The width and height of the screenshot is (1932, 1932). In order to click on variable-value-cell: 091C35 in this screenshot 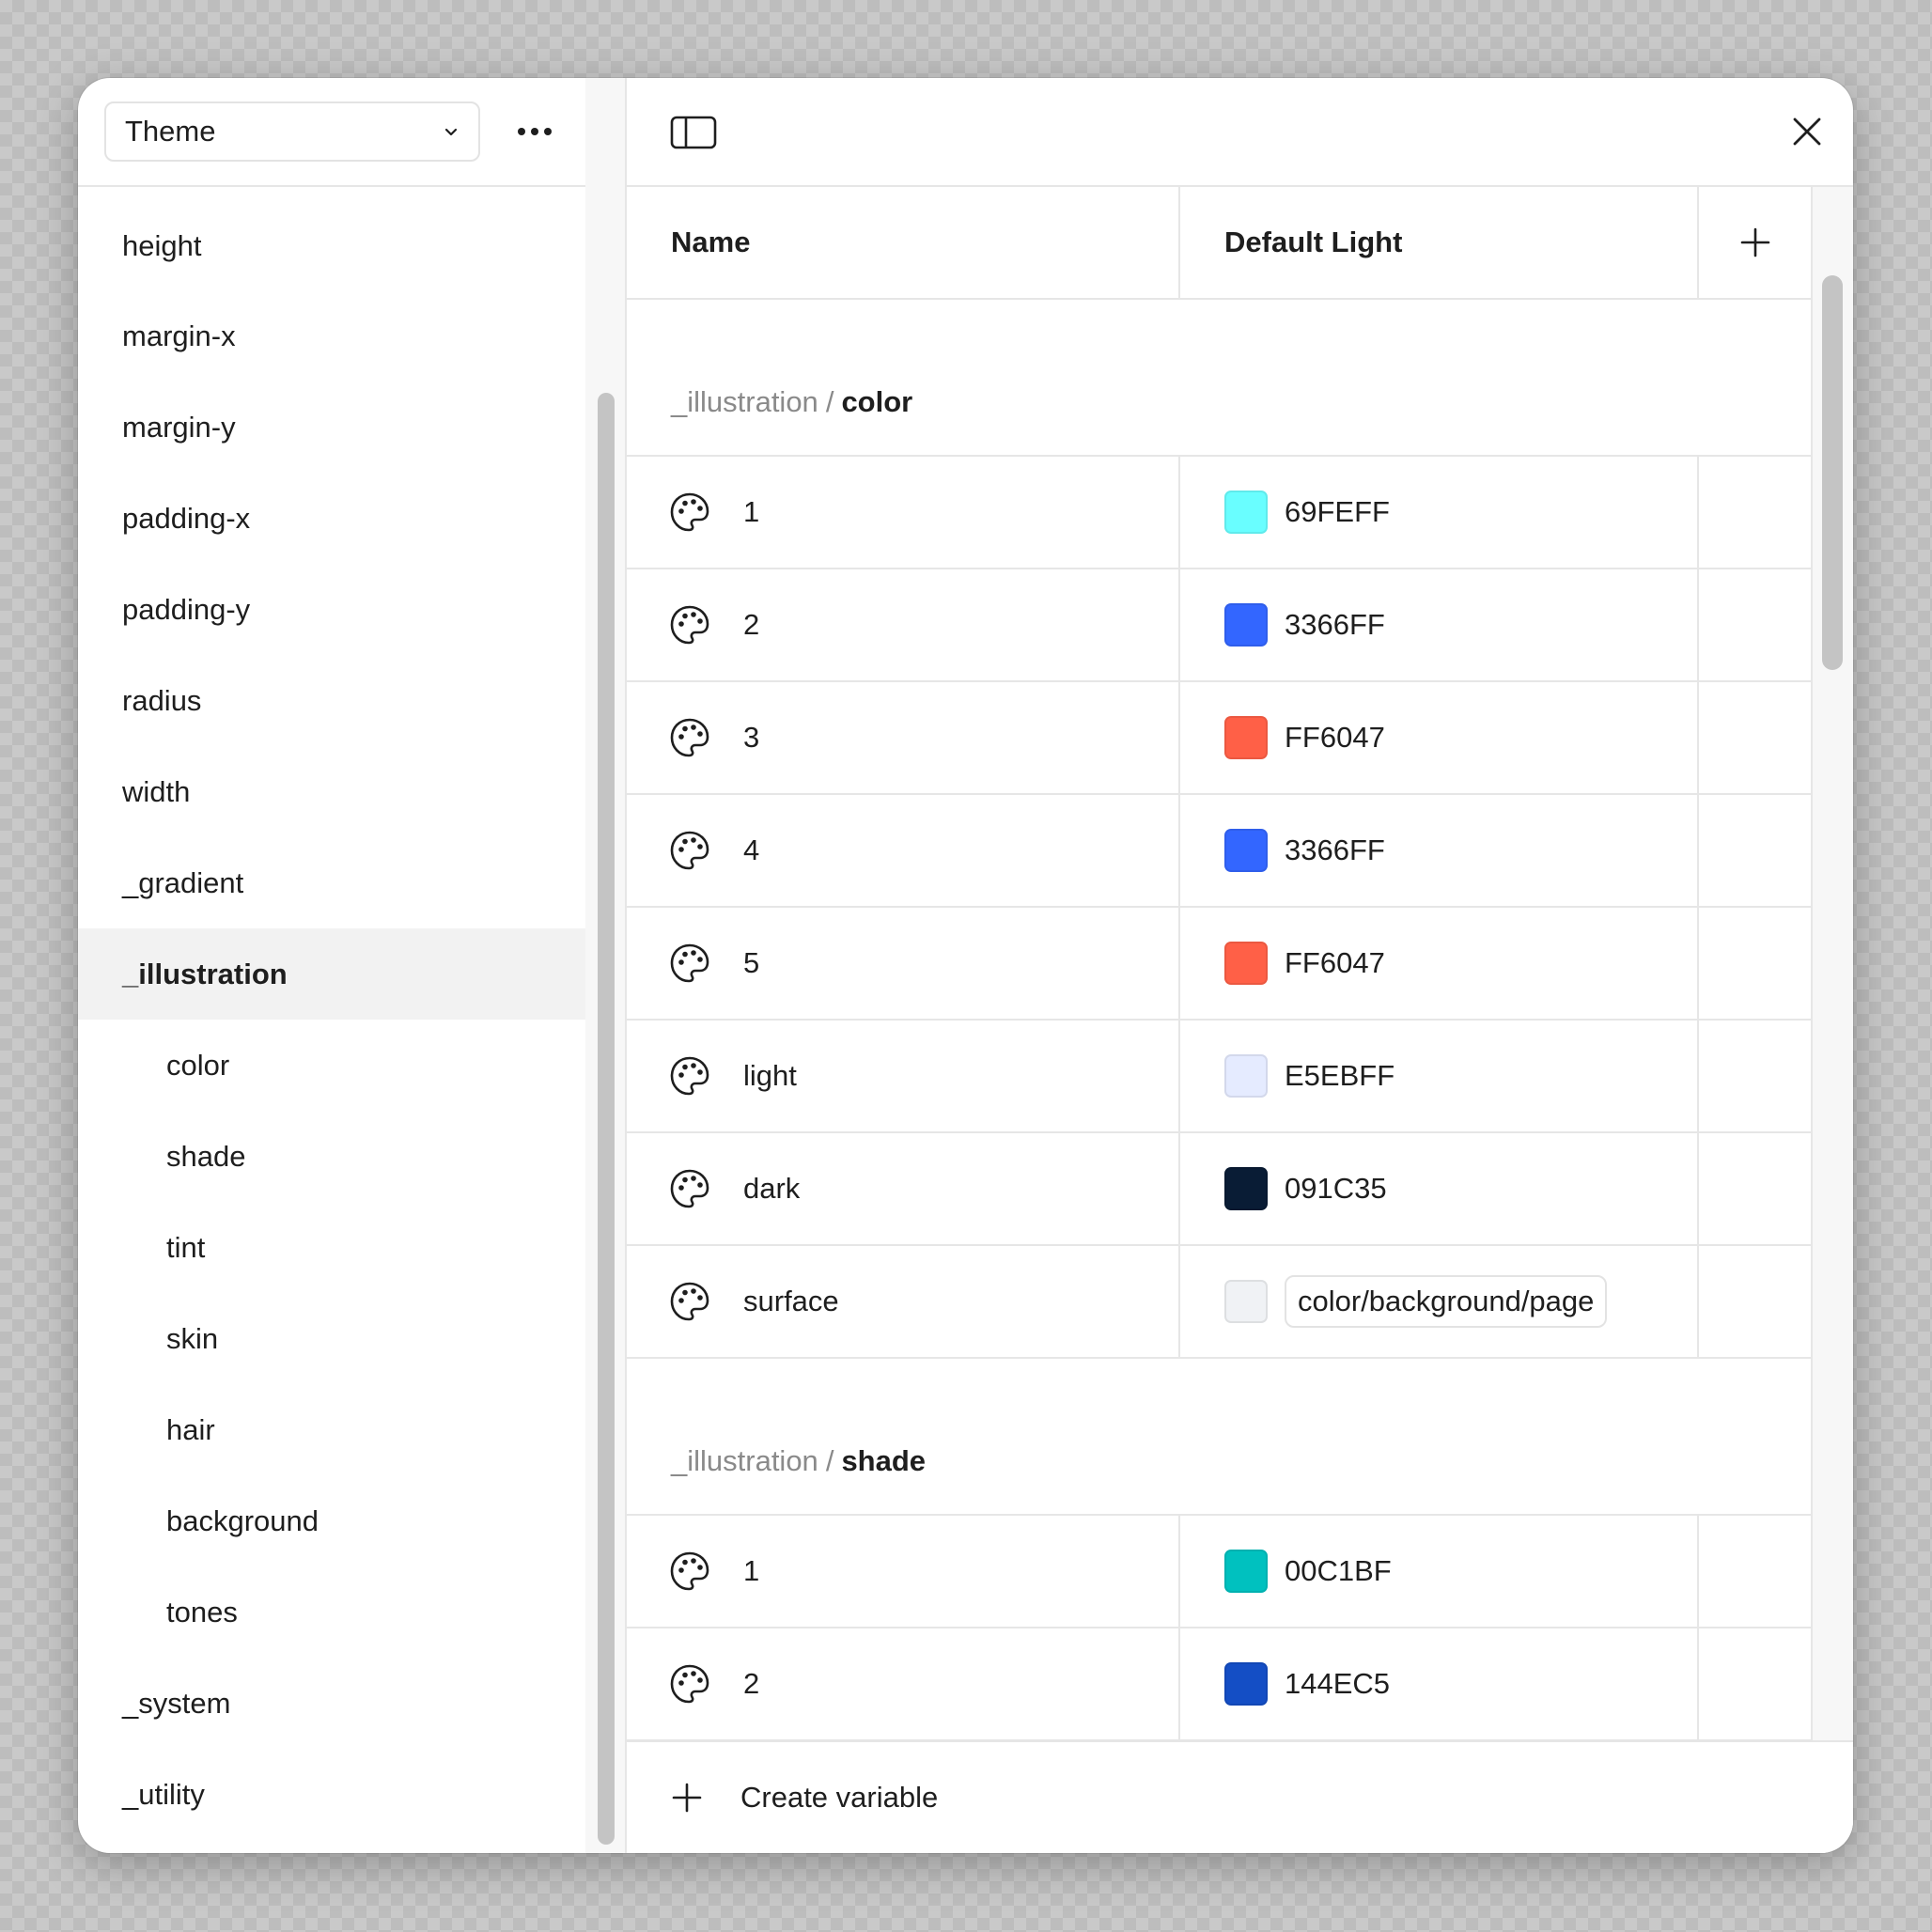, I will do `click(1439, 1188)`.